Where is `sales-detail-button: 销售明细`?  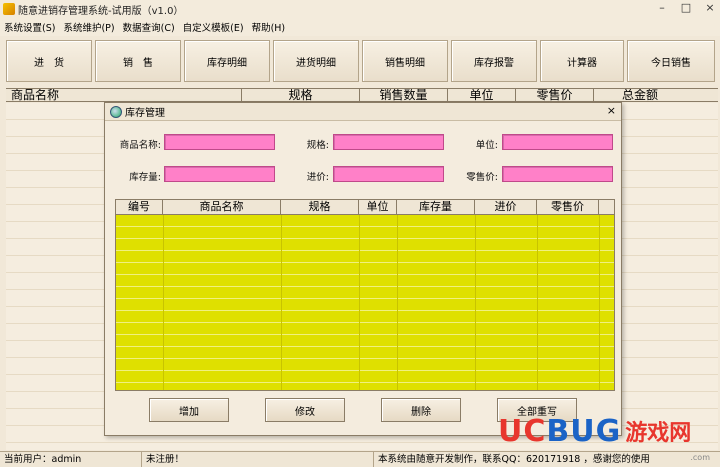 sales-detail-button: 销售明细 is located at coordinates (405, 61).